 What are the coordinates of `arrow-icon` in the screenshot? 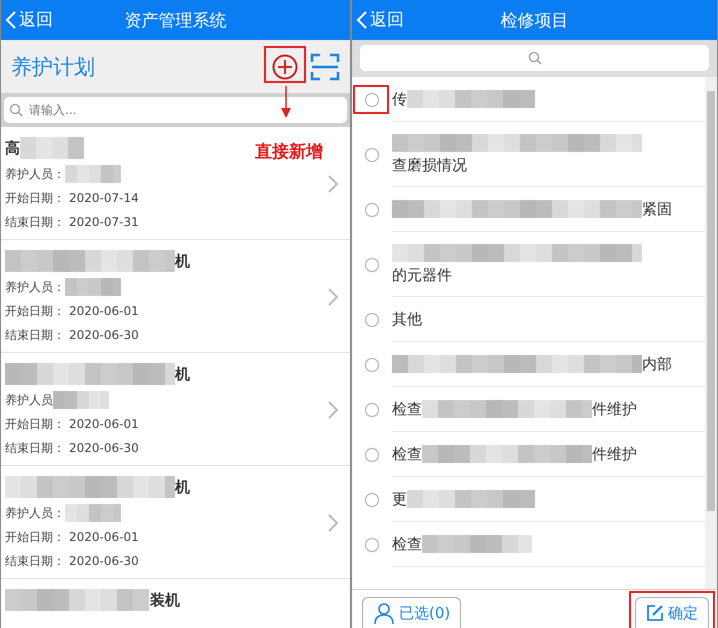 It's located at (286, 102).